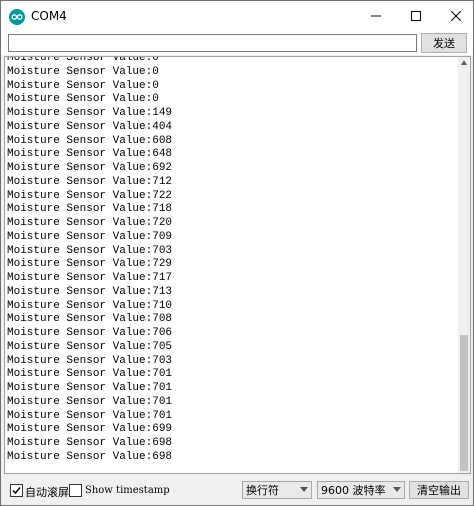 The image size is (474, 506). Describe the element at coordinates (237, 490) in the screenshot. I see `status-bar: 自动滚屏 Show timestamp 换行符 9600 波特率 清空输出` at that location.